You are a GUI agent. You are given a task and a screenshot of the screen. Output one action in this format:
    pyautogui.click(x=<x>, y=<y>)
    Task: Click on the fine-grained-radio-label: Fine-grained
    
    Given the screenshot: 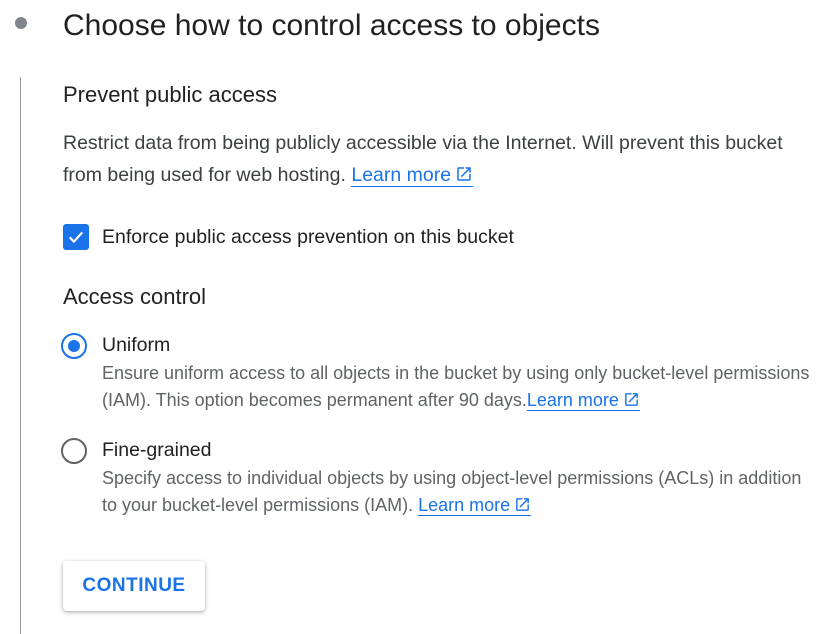 What is the action you would take?
    pyautogui.click(x=457, y=450)
    